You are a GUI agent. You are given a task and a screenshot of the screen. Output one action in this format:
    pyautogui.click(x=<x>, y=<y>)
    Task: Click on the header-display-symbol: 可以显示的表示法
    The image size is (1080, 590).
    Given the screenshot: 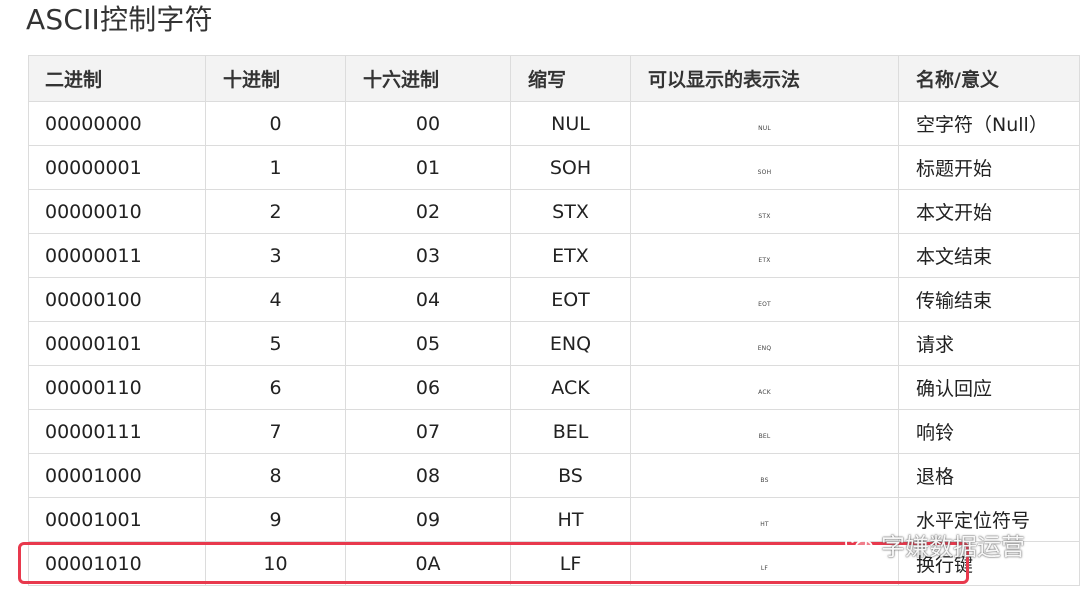 What is the action you would take?
    pyautogui.click(x=764, y=78)
    